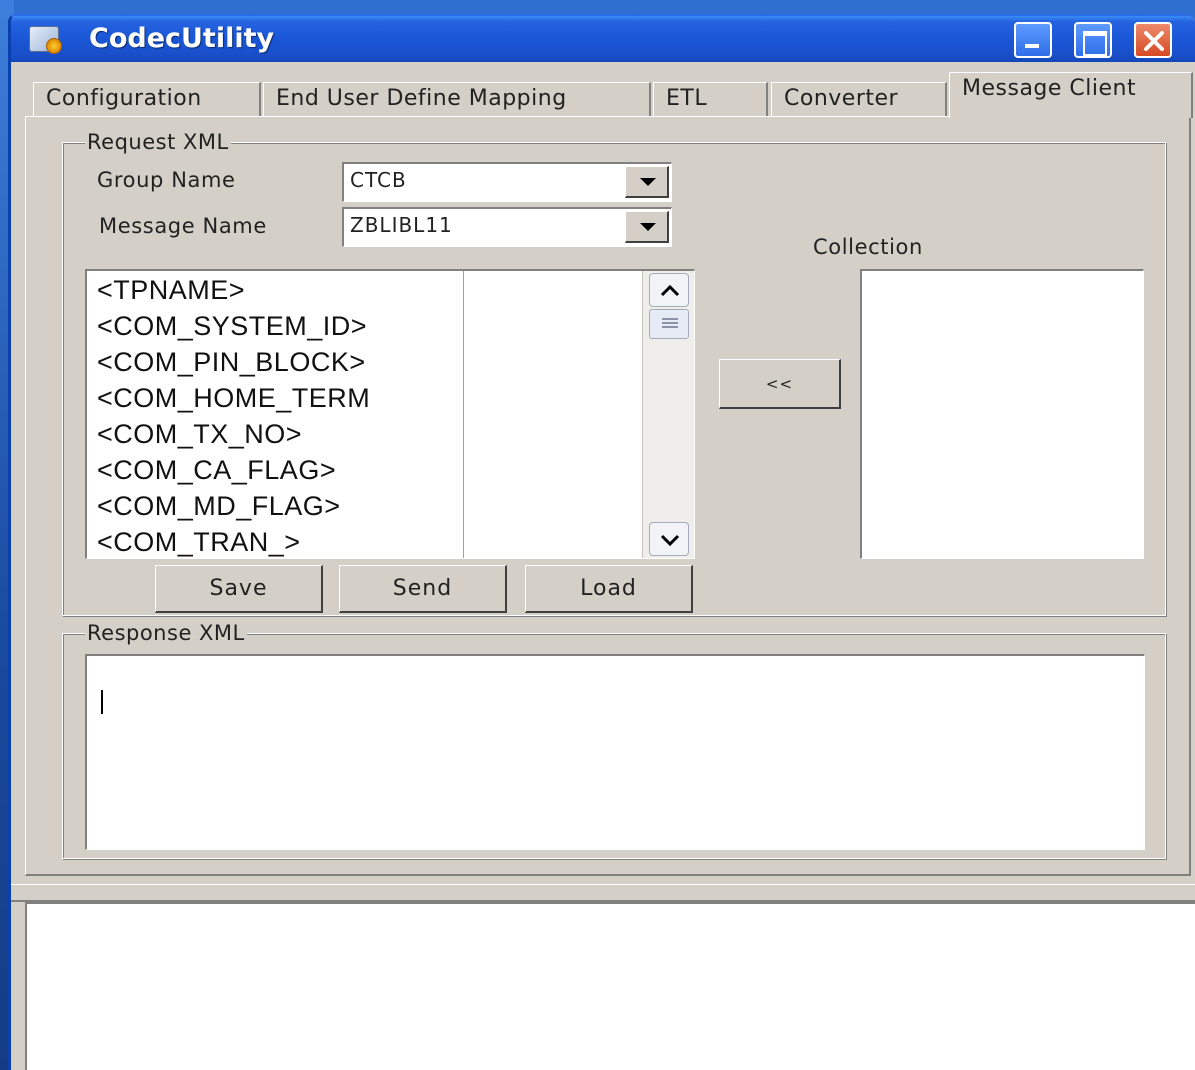 The height and width of the screenshot is (1070, 1195). Describe the element at coordinates (233, 398) in the screenshot. I see `list-item: <COM_HOME_TERM` at that location.